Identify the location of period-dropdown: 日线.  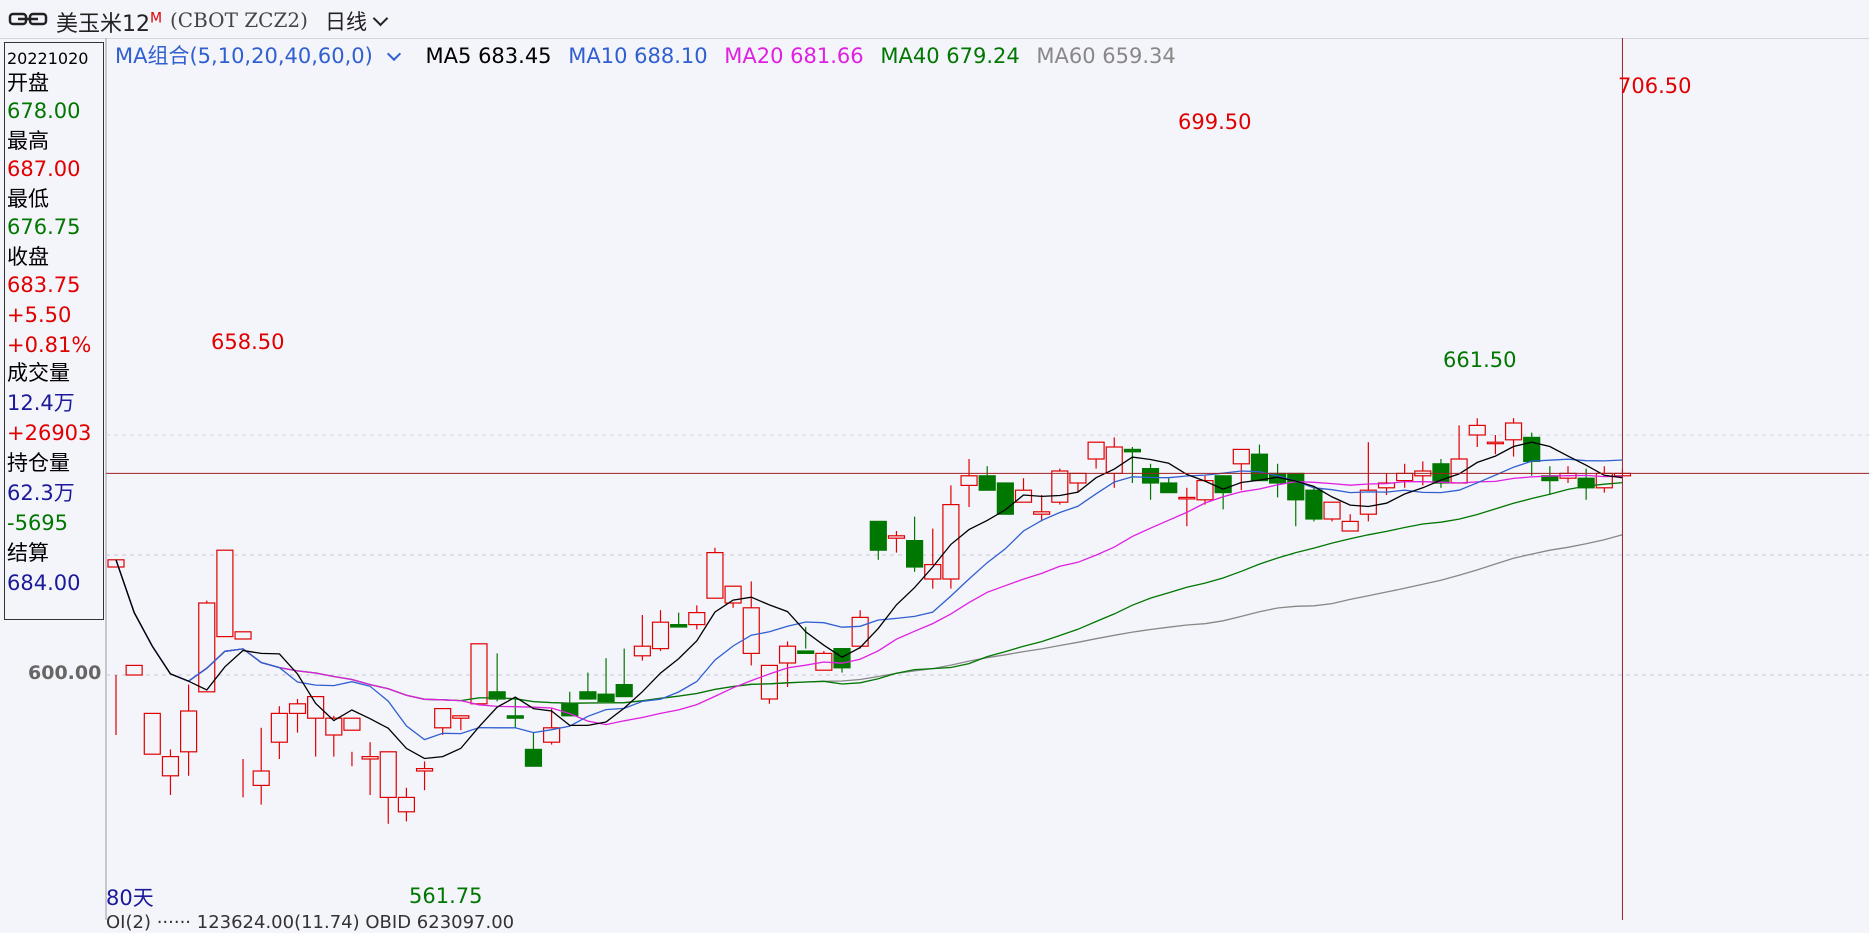
(357, 21).